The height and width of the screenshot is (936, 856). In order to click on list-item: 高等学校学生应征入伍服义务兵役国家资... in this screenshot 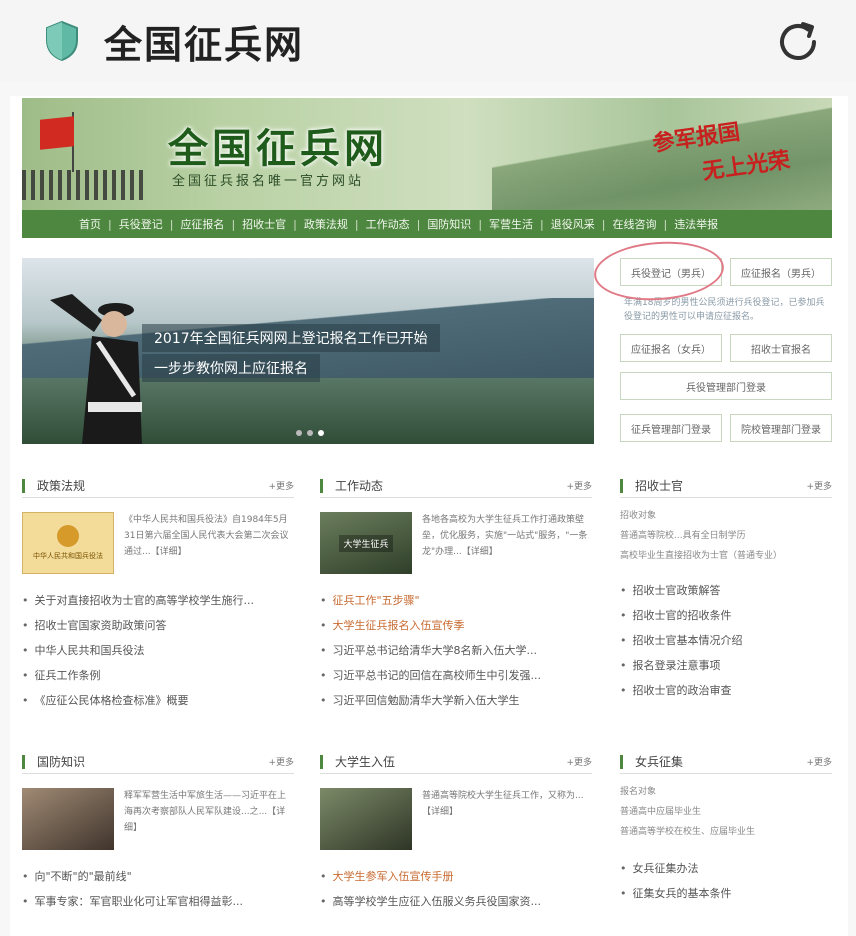, I will do `click(456, 901)`.